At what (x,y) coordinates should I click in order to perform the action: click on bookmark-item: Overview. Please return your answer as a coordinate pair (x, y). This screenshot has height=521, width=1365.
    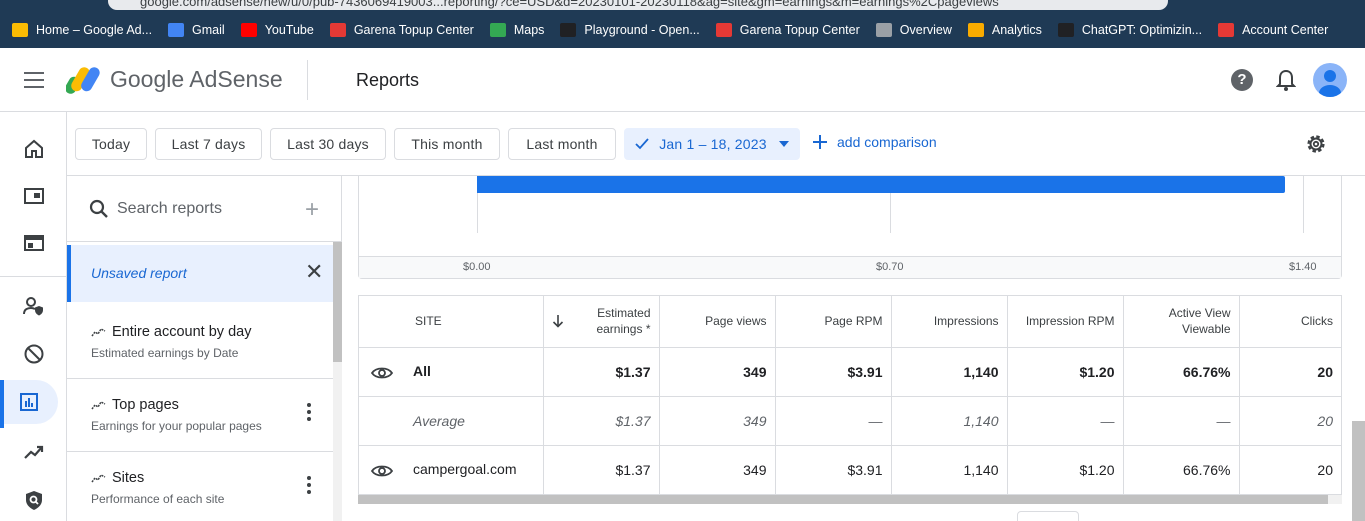
    Looking at the image, I should click on (913, 30).